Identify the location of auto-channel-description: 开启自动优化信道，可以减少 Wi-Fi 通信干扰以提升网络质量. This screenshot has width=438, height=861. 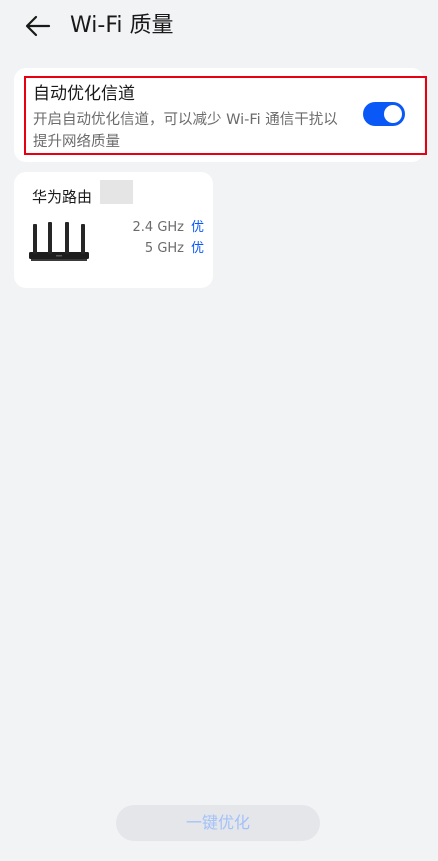
(185, 131).